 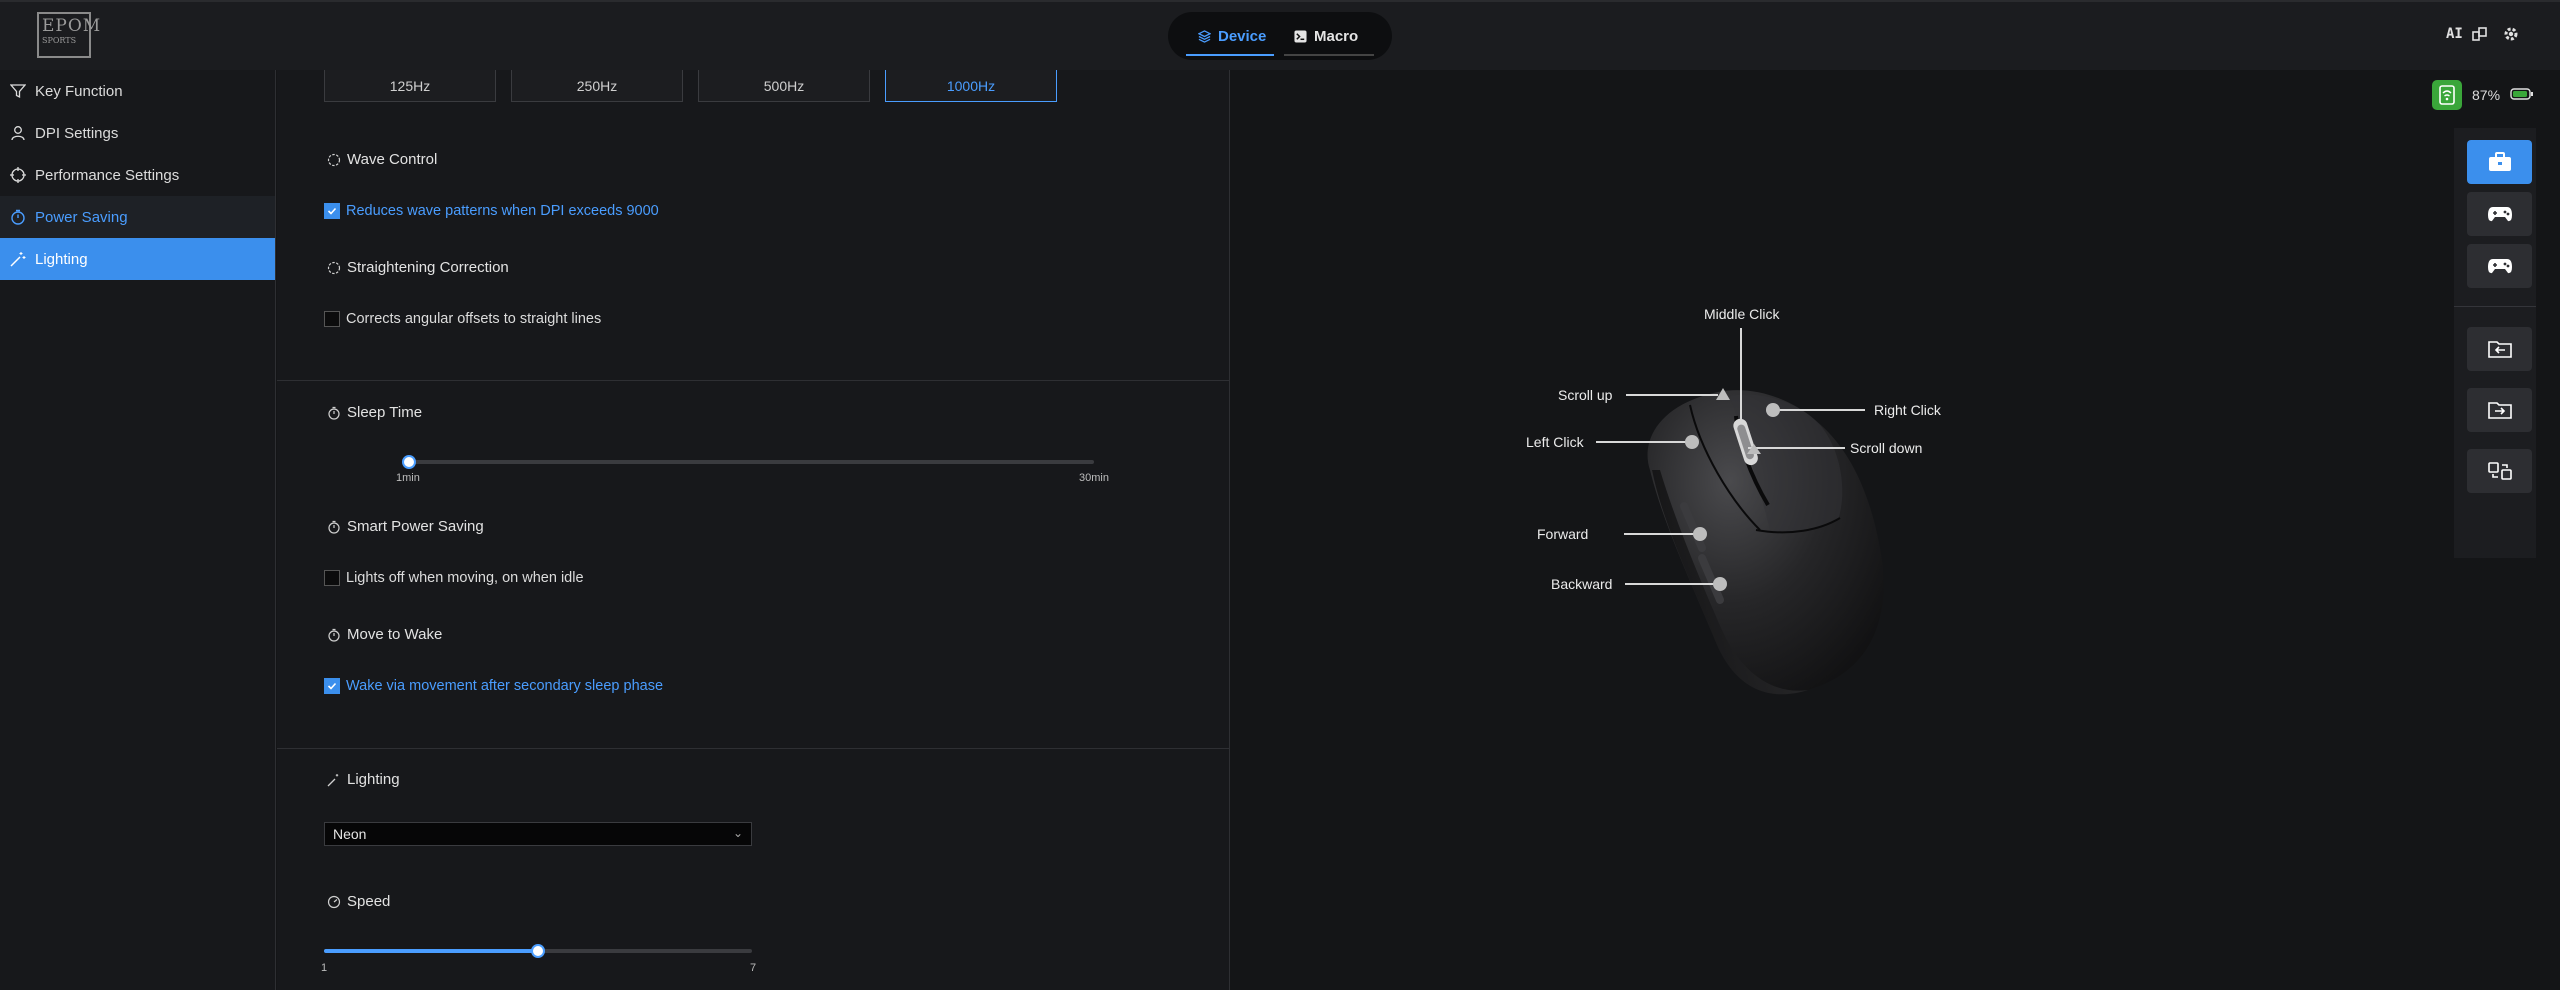 What do you see at coordinates (385, 412) in the screenshot?
I see `section-title-text: Sleep Time` at bounding box center [385, 412].